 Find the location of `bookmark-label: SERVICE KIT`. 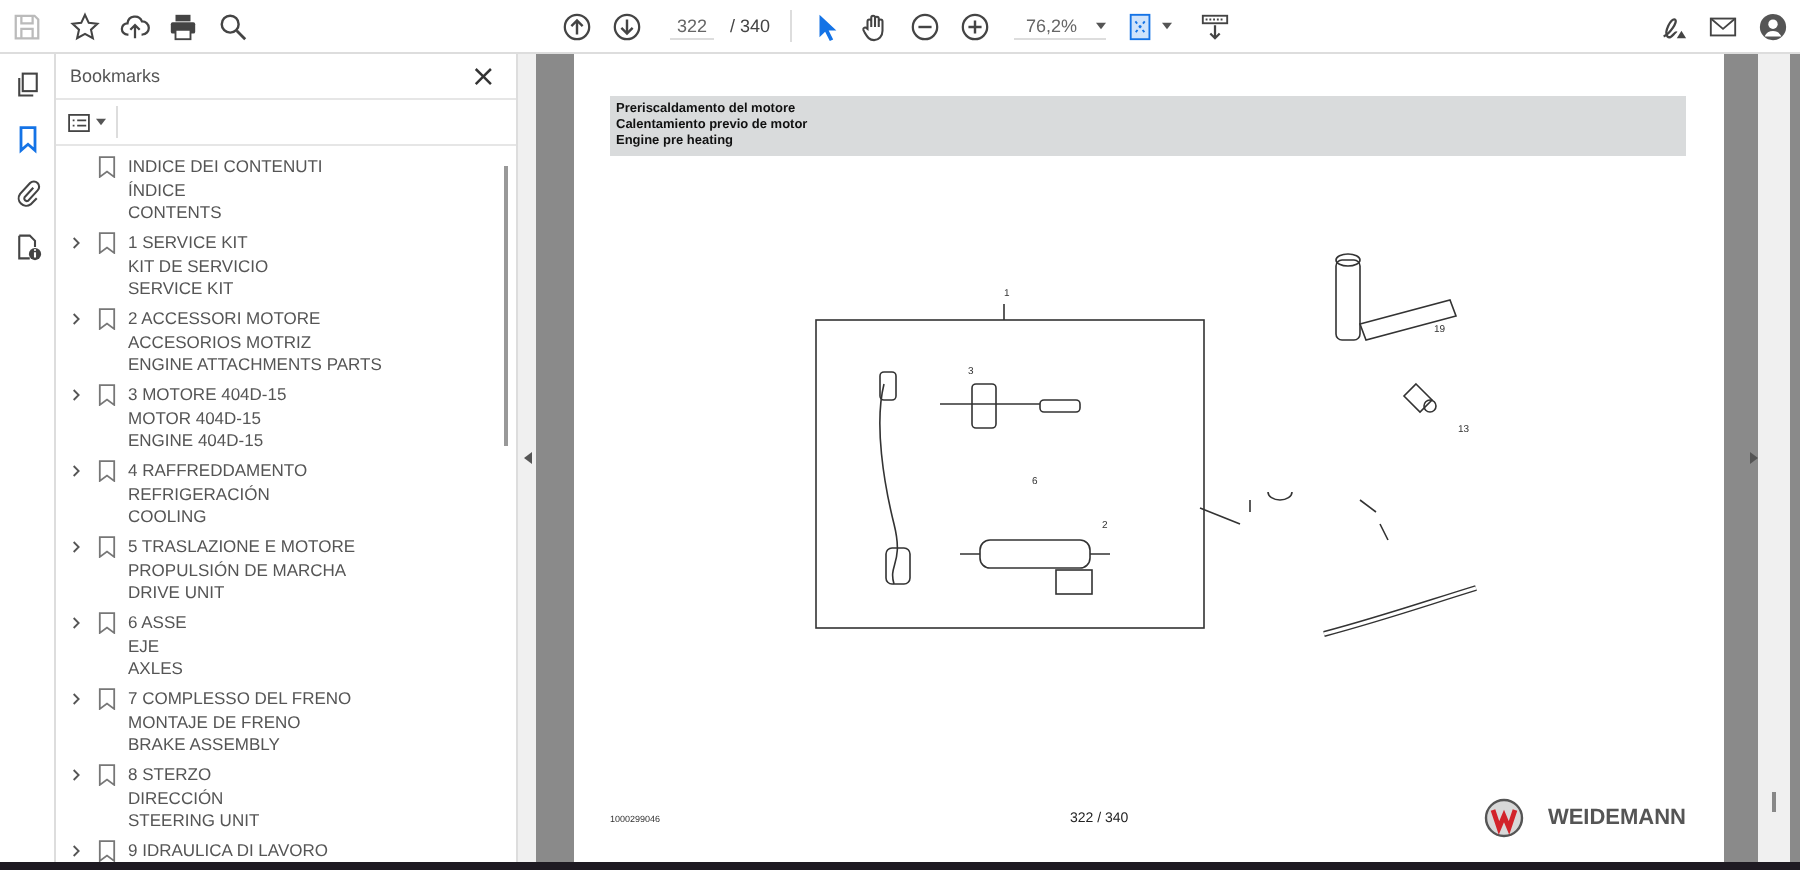

bookmark-label: SERVICE KIT is located at coordinates (198, 290).